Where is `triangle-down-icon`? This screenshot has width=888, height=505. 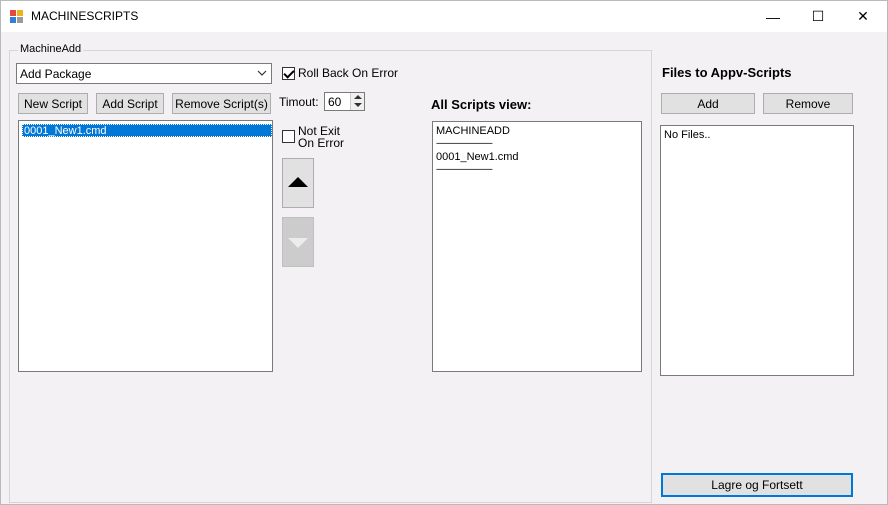 triangle-down-icon is located at coordinates (298, 243).